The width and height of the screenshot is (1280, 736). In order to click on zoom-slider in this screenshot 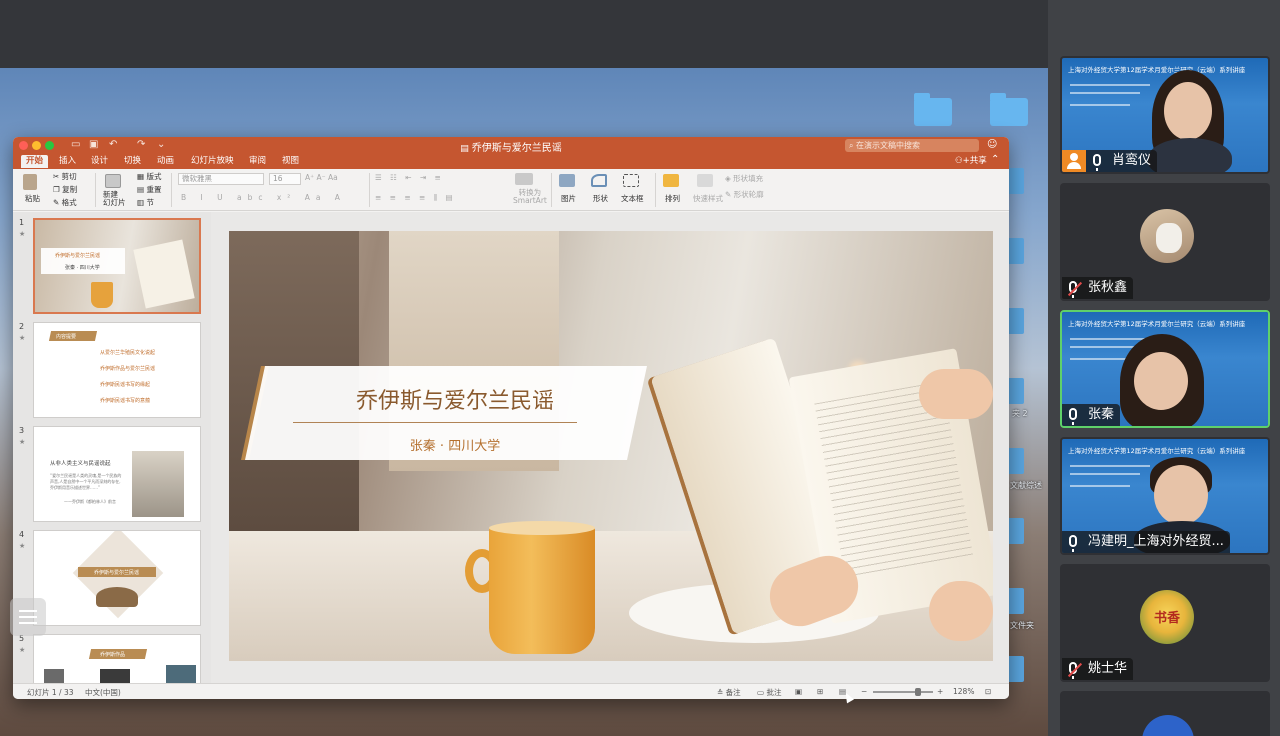, I will do `click(903, 692)`.